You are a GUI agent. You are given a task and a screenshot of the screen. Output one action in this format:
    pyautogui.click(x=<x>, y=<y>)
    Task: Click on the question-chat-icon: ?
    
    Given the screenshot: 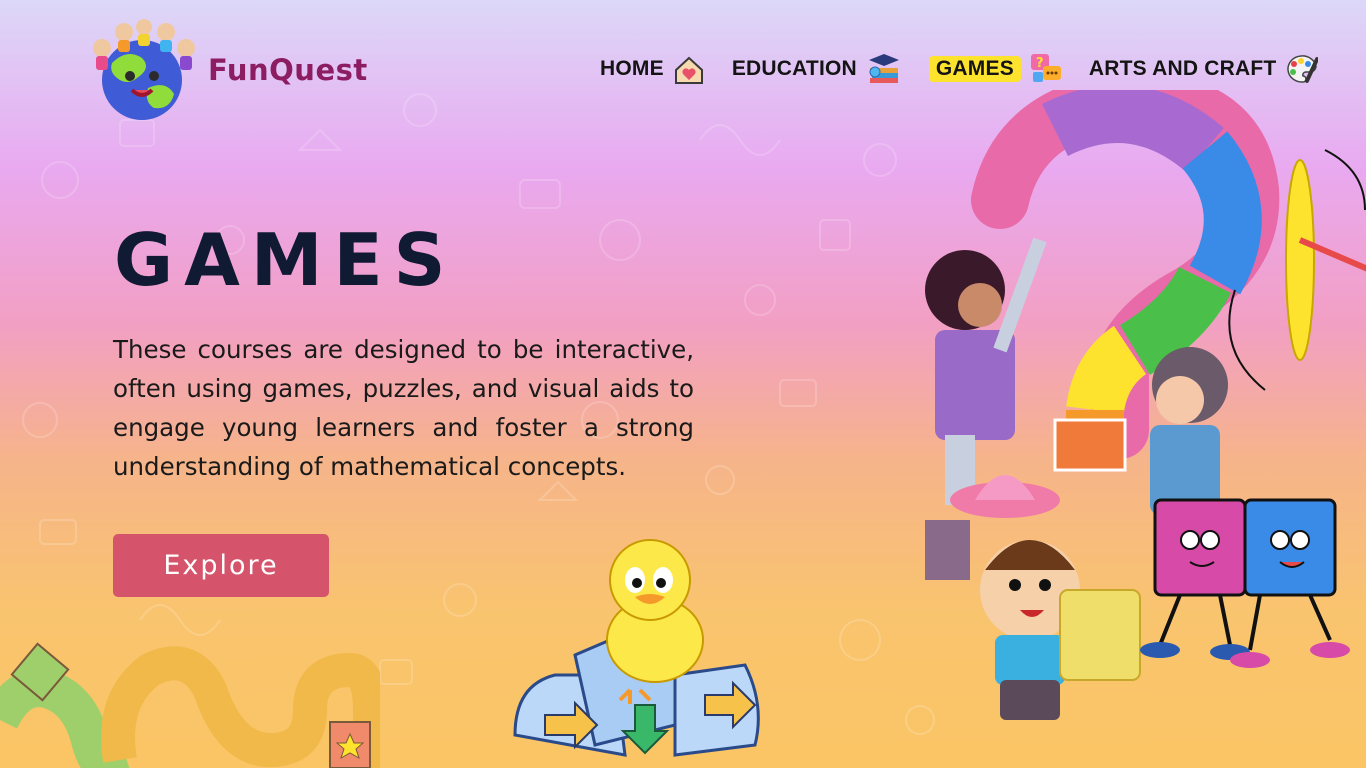 What is the action you would take?
    pyautogui.click(x=1045, y=68)
    